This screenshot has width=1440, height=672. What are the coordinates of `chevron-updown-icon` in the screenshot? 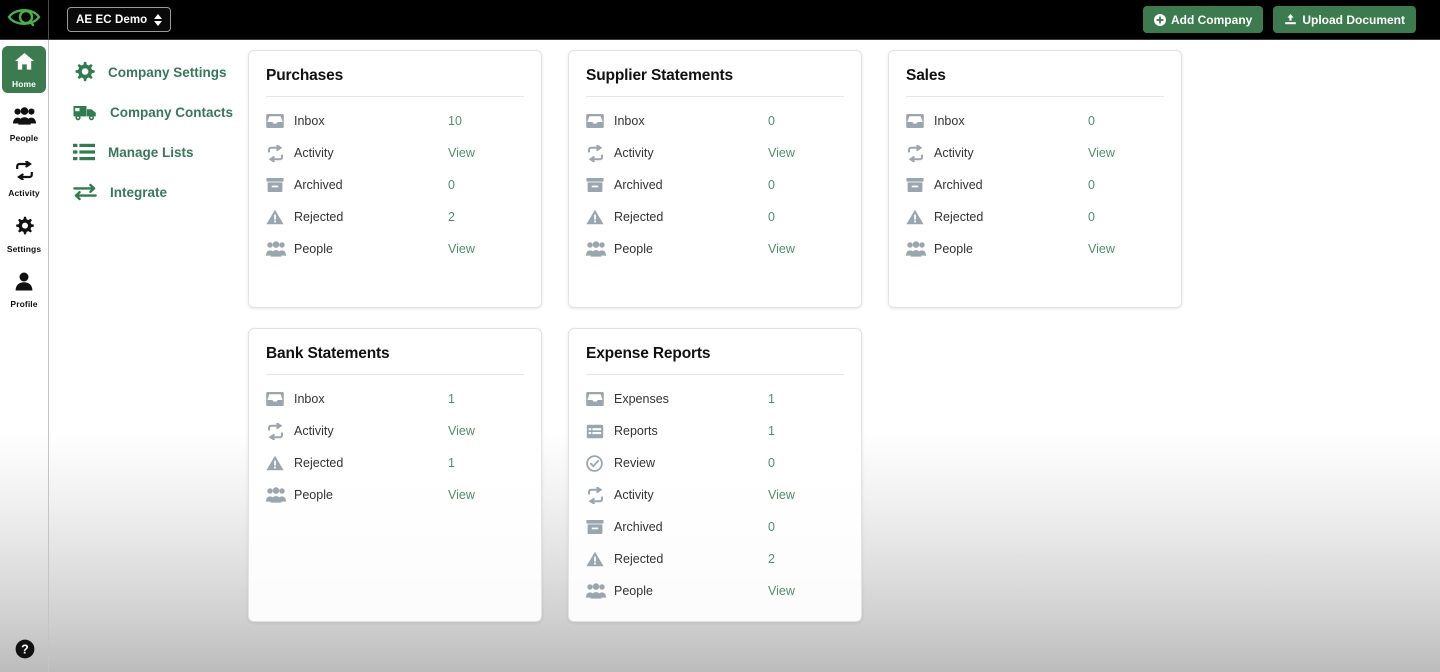 It's located at (158, 19).